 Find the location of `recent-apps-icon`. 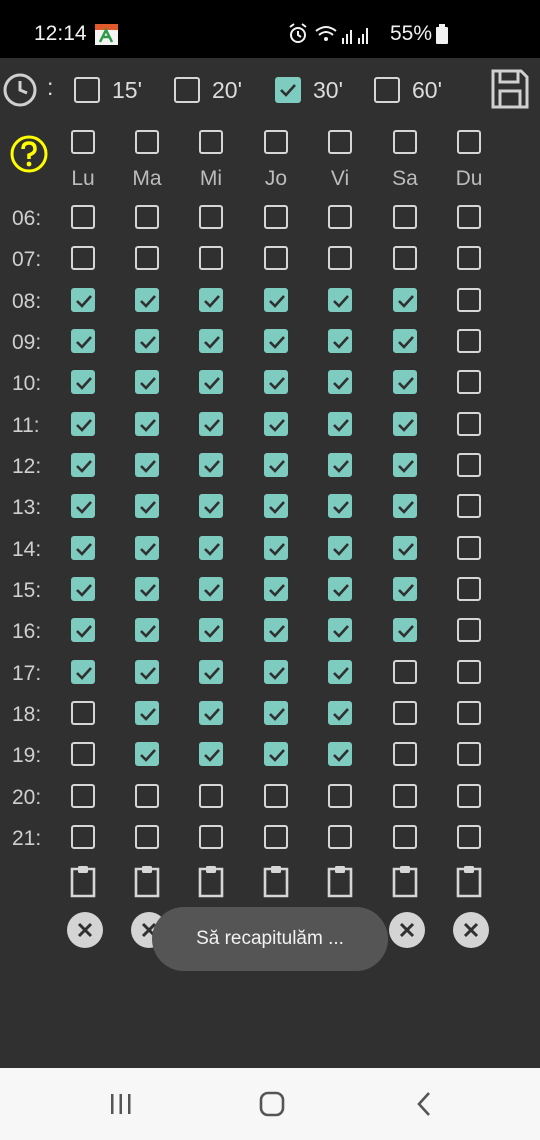

recent-apps-icon is located at coordinates (121, 1104).